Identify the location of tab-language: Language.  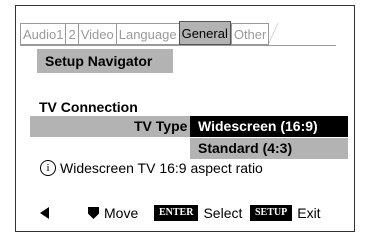
(147, 34).